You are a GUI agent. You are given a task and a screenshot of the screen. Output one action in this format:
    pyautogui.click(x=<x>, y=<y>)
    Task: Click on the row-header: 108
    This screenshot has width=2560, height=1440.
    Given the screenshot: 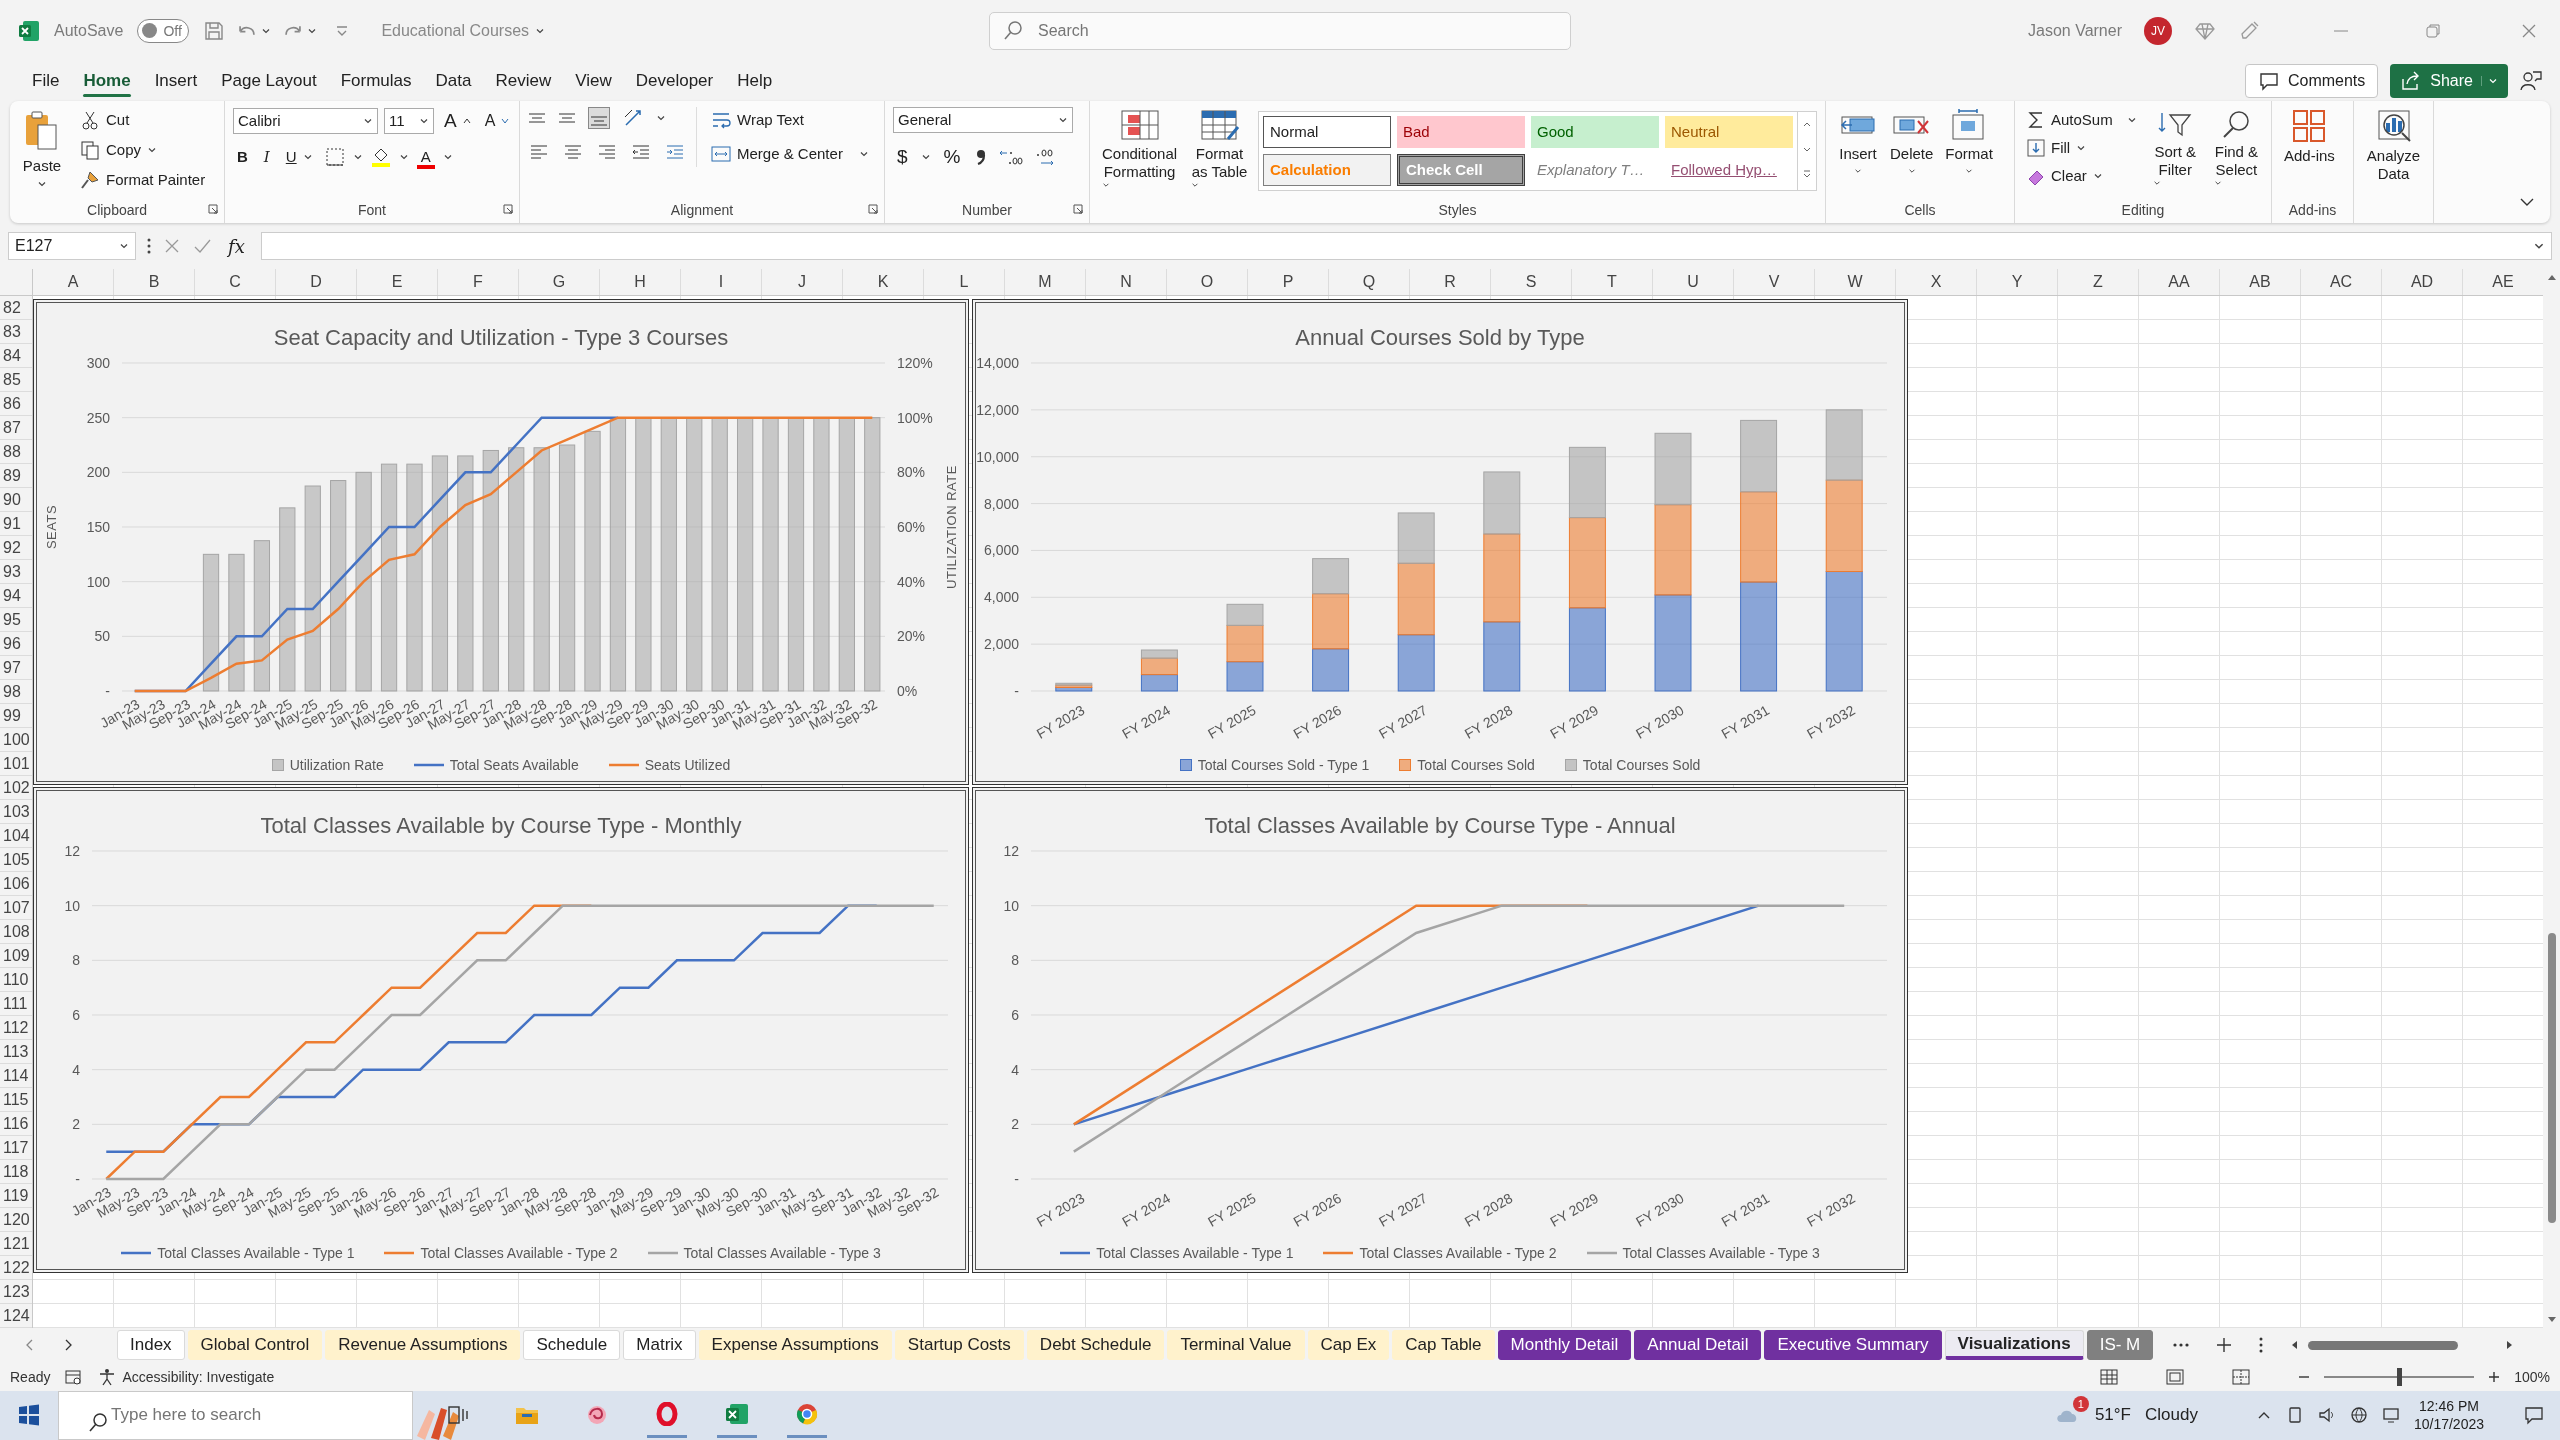 What is the action you would take?
    pyautogui.click(x=16, y=932)
    